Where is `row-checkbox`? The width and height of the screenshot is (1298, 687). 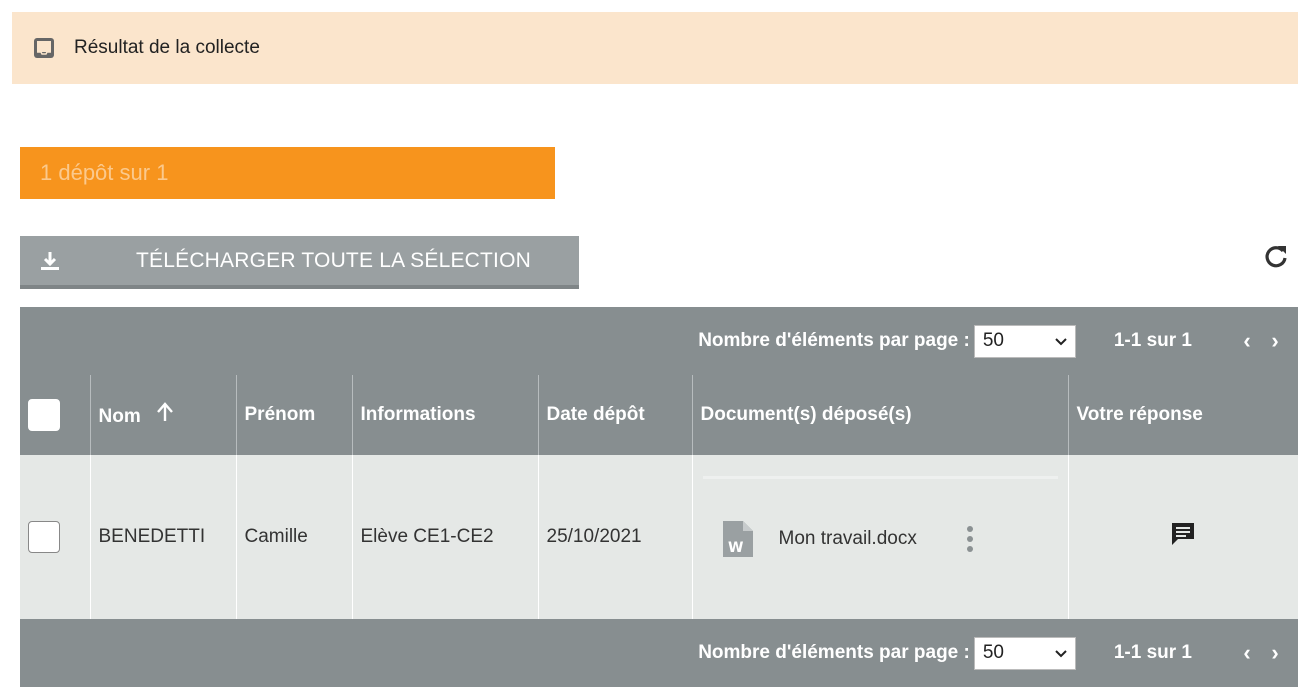 row-checkbox is located at coordinates (44, 537).